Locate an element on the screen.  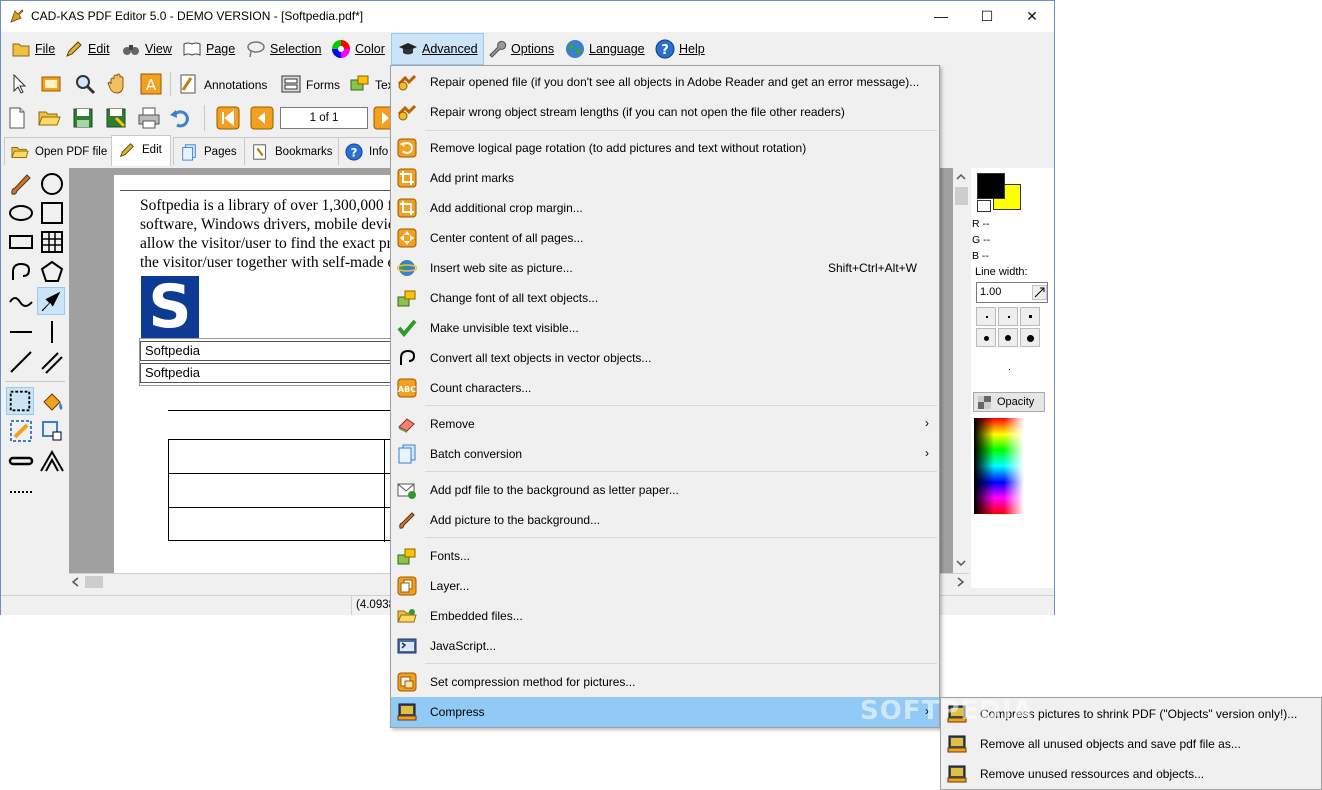
menu-item-batch-conversion: Batch conversion › is located at coordinates (665, 454).